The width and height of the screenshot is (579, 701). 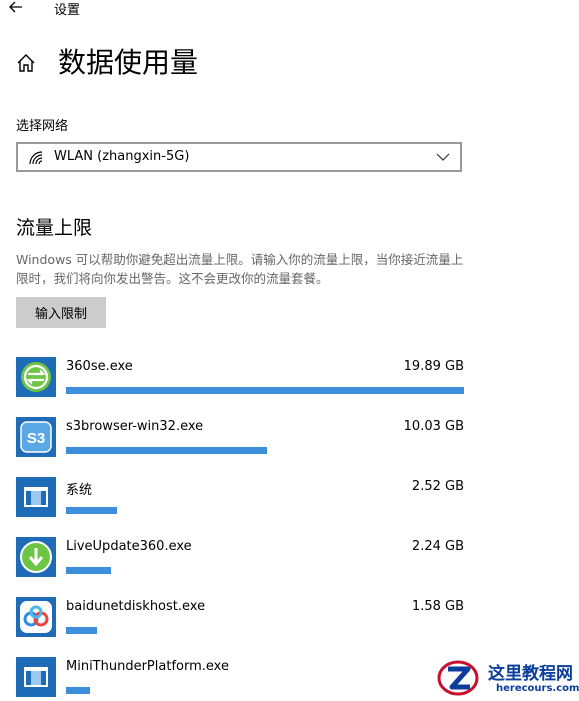 What do you see at coordinates (54, 228) in the screenshot?
I see `data-limit-heading: 流量上限` at bounding box center [54, 228].